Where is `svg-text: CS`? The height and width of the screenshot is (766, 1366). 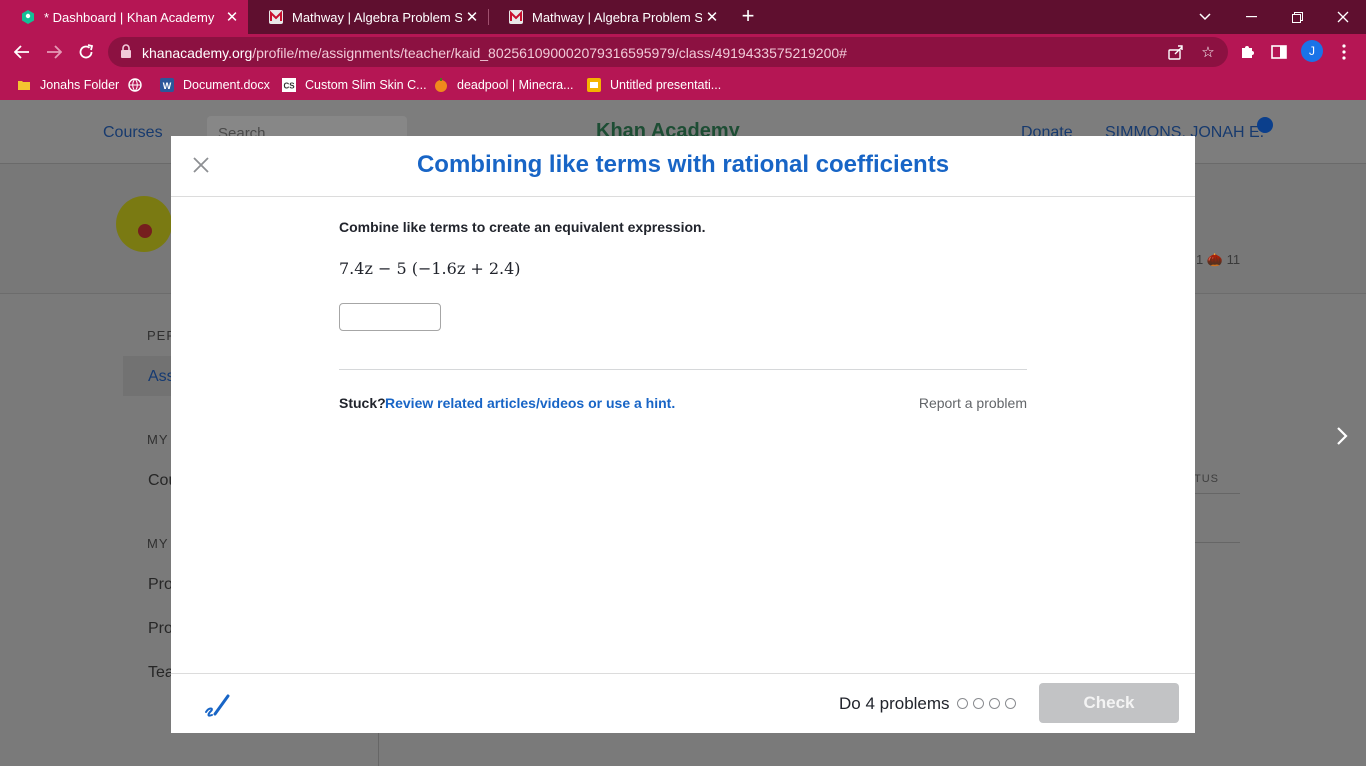
svg-text: CS is located at coordinates (289, 86).